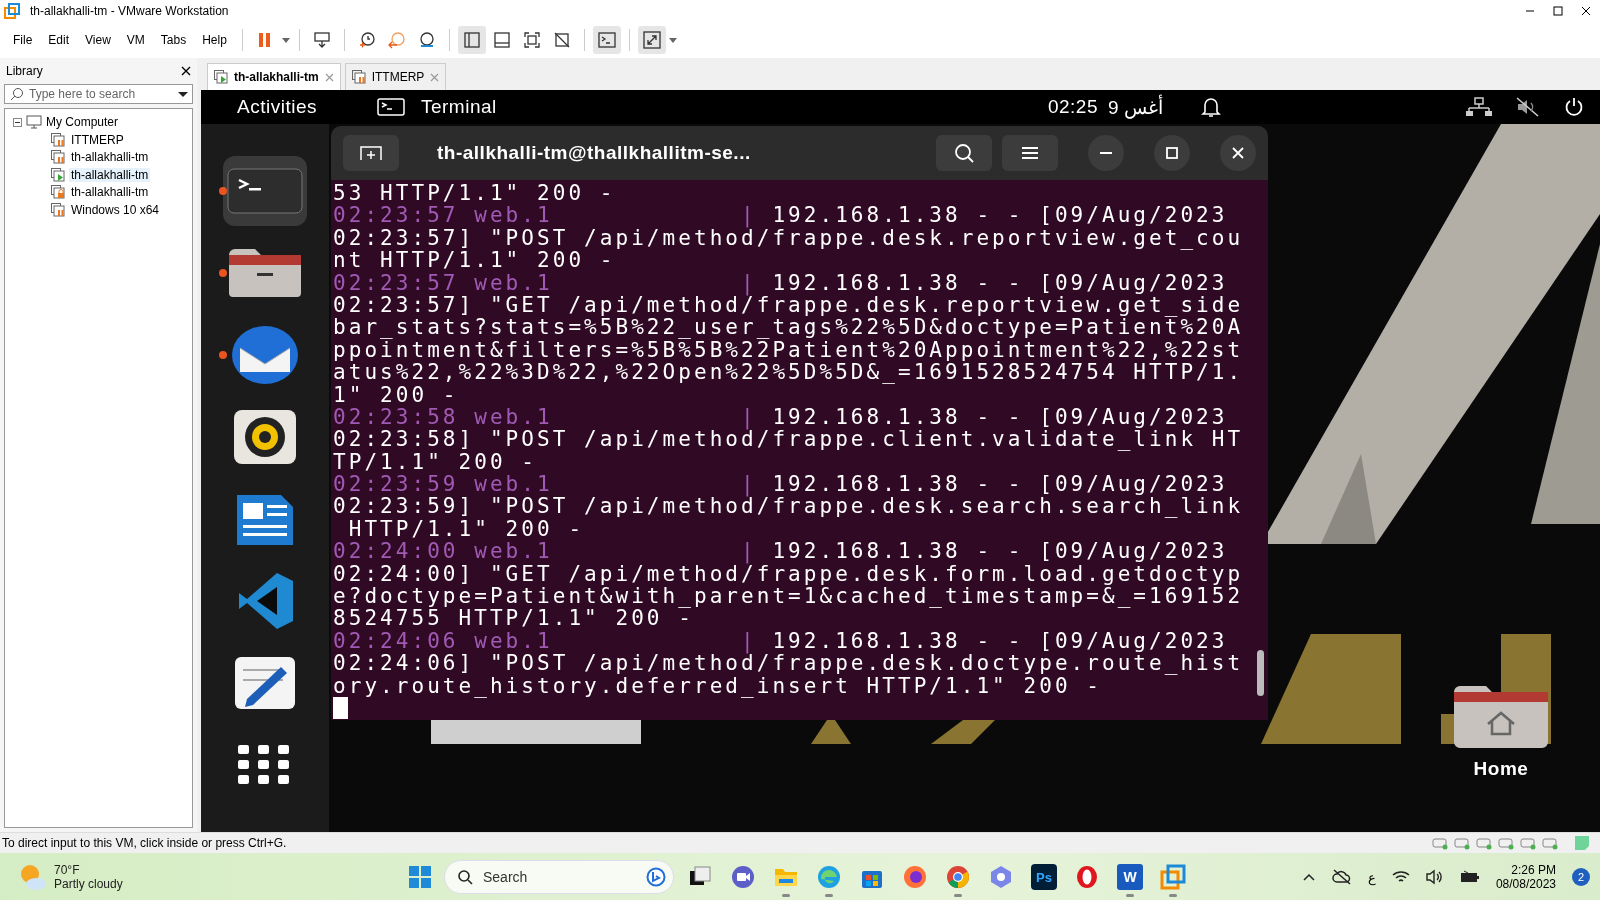 The image size is (1600, 900). I want to click on menu-button, so click(1030, 153).